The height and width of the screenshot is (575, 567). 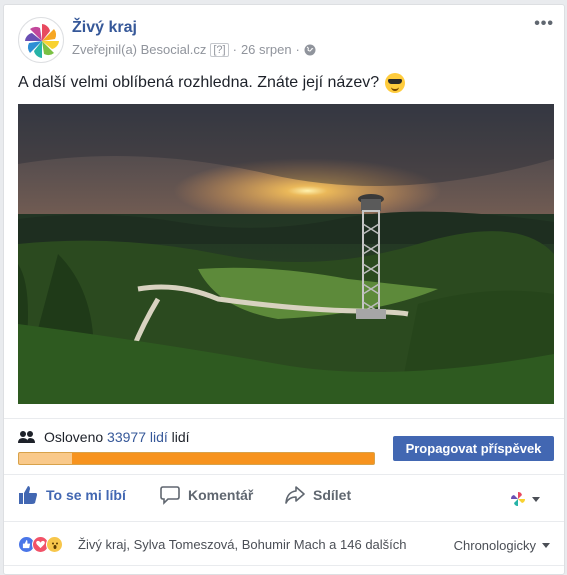 I want to click on post-date: 26 srpen, so click(x=266, y=49).